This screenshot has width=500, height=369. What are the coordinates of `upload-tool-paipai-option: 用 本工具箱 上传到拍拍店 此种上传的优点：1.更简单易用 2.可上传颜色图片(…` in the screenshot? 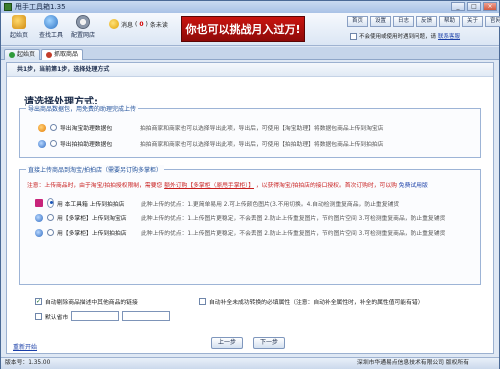 It's located at (217, 203).